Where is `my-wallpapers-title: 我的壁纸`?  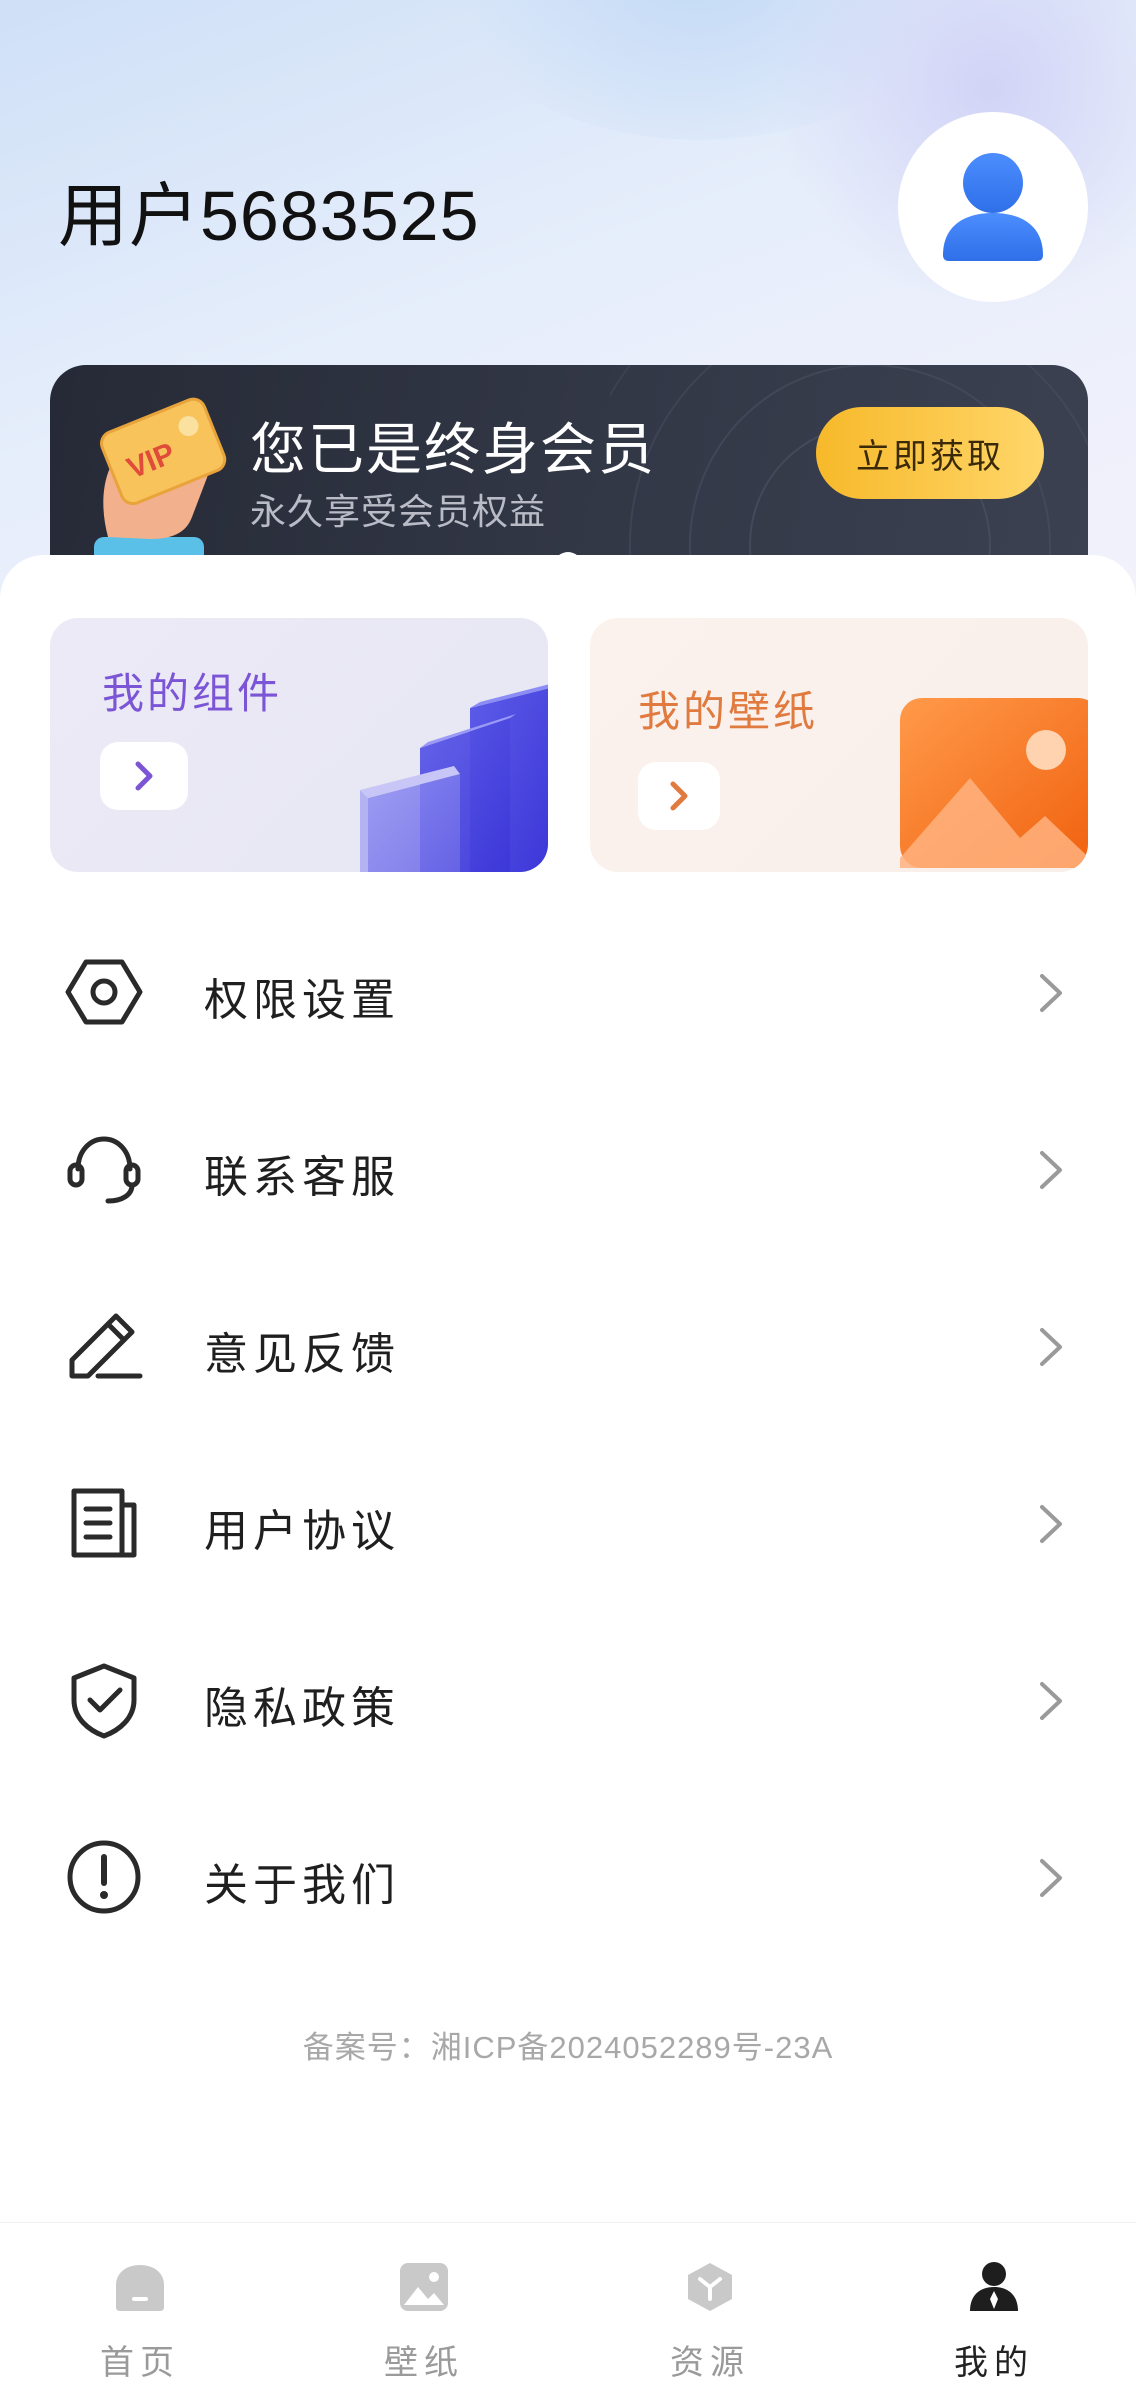 my-wallpapers-title: 我的壁纸 is located at coordinates (728, 711).